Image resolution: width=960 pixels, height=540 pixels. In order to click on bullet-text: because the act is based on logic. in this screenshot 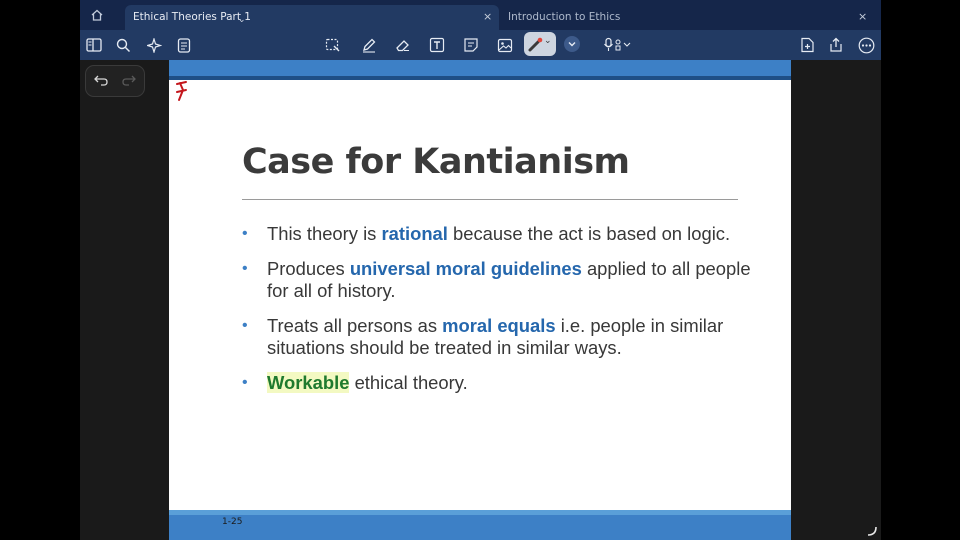, I will do `click(589, 233)`.